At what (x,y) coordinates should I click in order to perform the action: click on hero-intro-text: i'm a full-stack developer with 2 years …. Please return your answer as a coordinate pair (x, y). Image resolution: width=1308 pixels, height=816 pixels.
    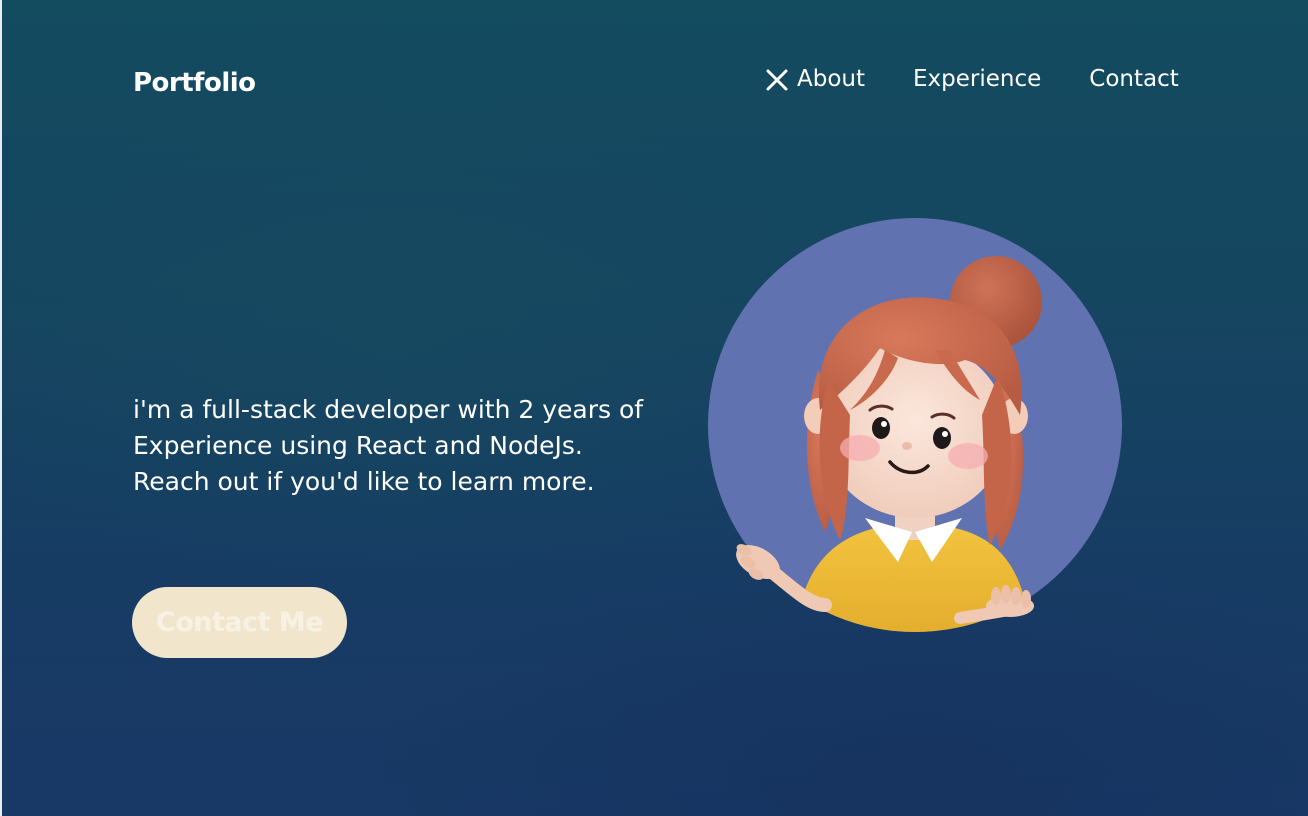
    Looking at the image, I should click on (388, 445).